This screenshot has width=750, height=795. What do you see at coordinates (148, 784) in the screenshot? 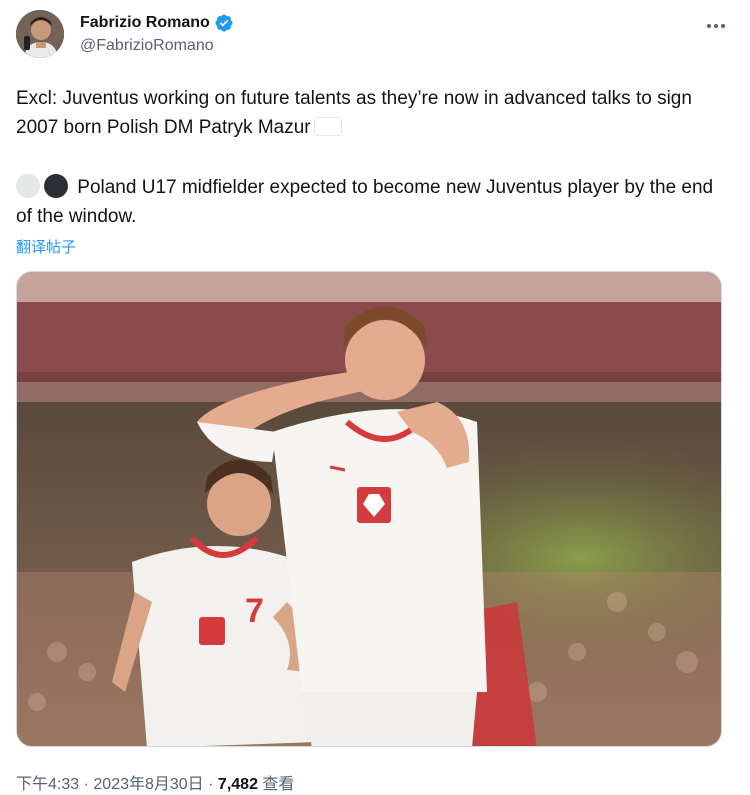
I see `tweet-date: 2023年8月30日` at bounding box center [148, 784].